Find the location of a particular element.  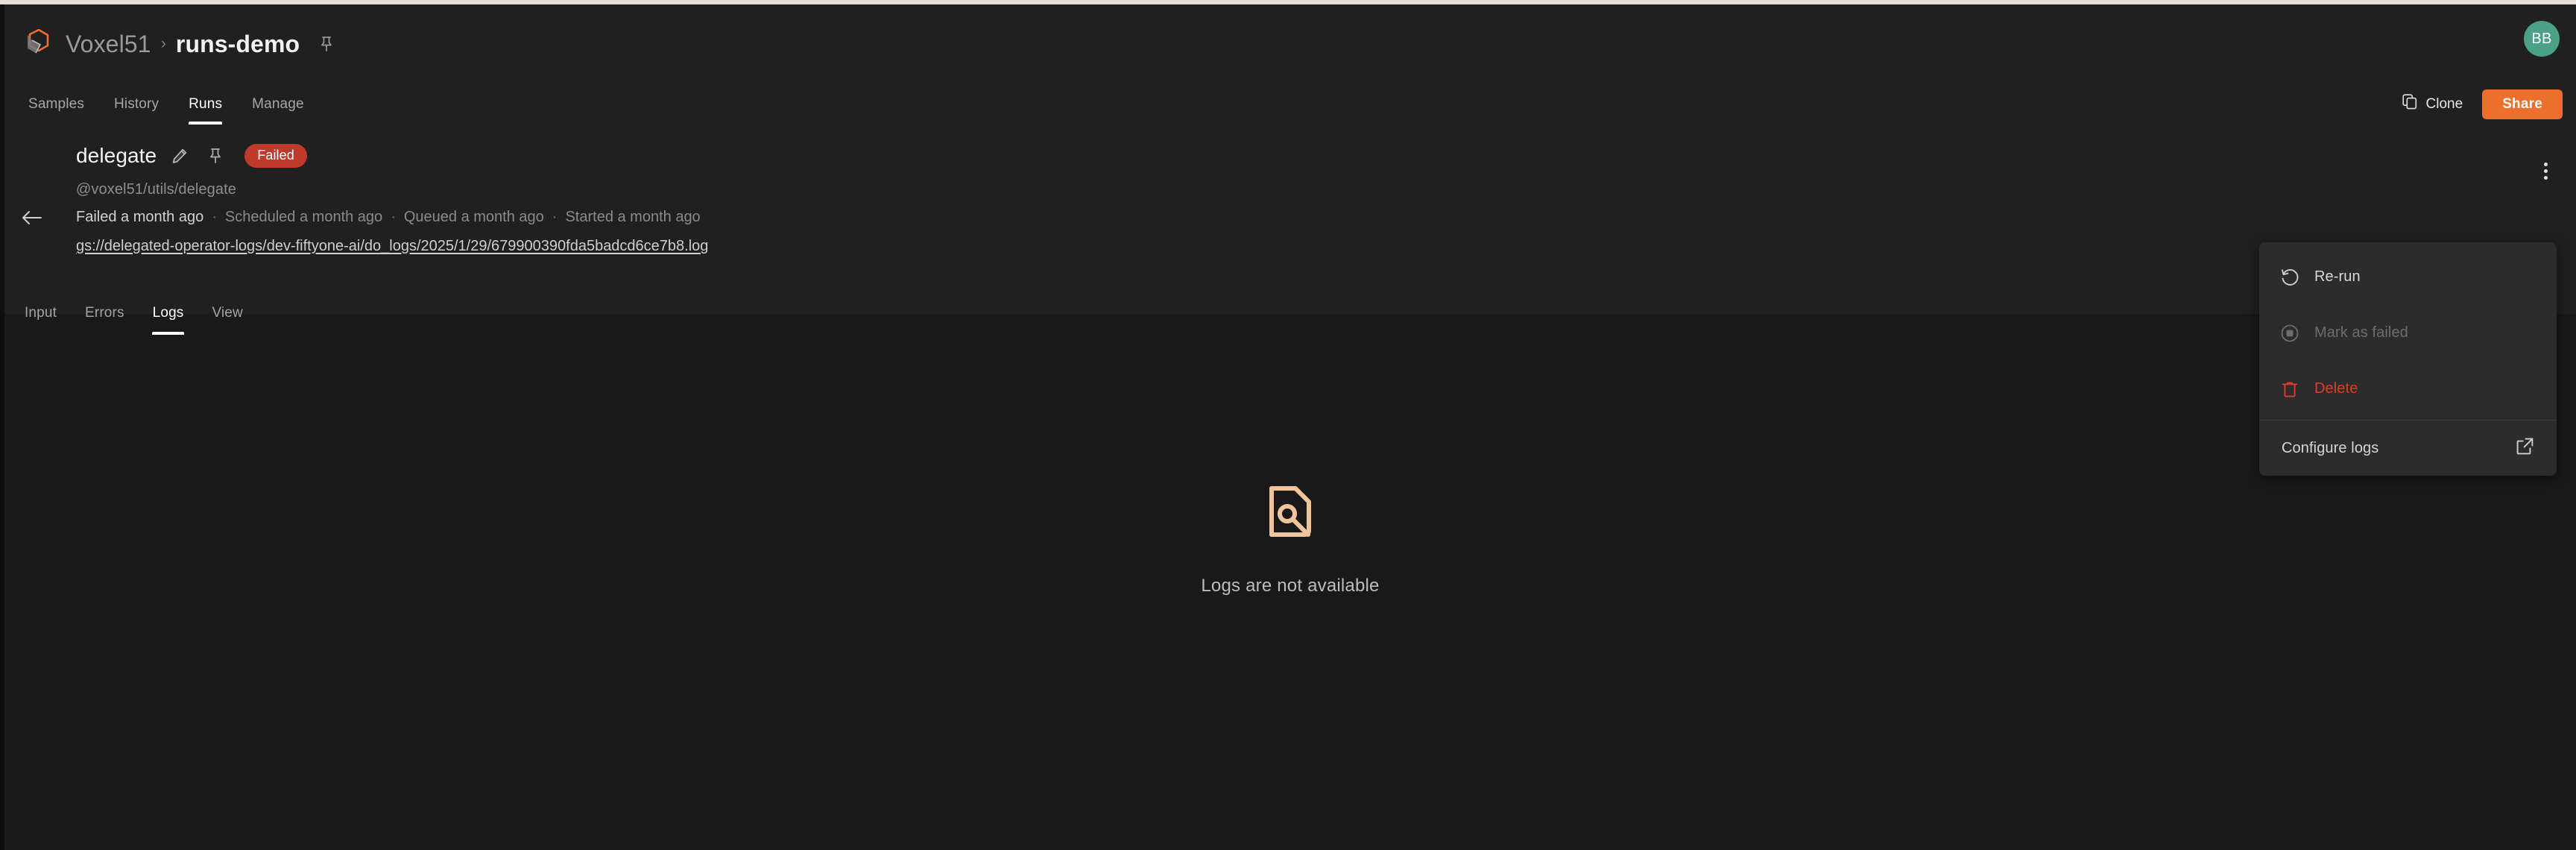

run-sub-tabs: Input Errors Logs View is located at coordinates (130, 313).